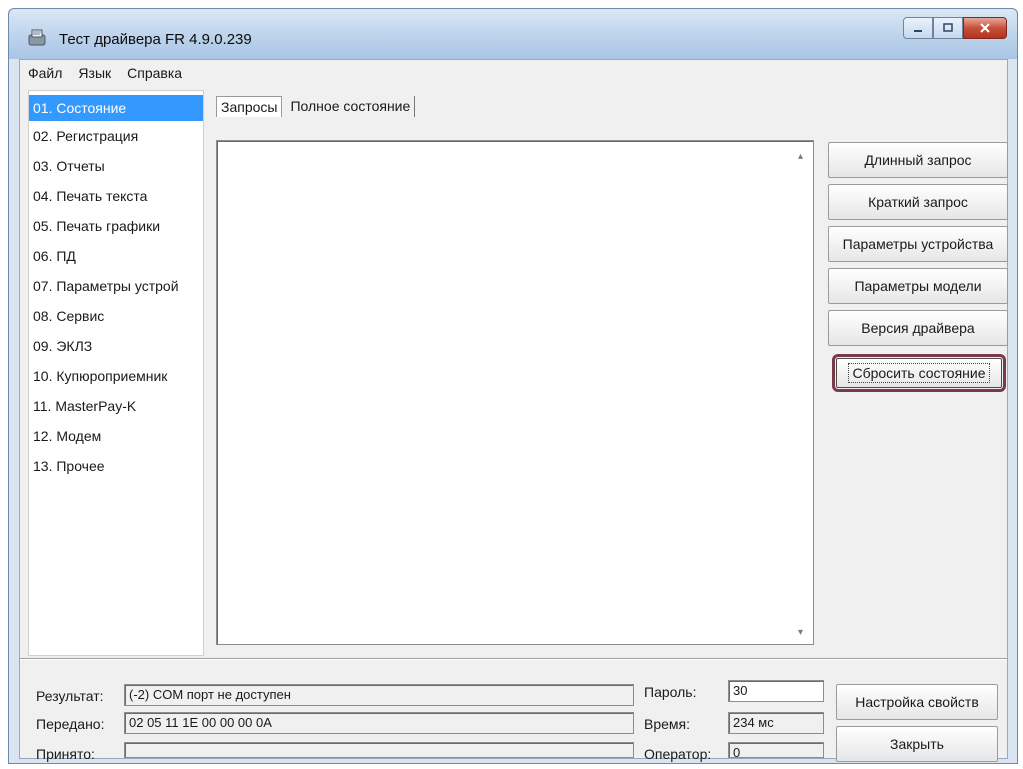  Describe the element at coordinates (155, 39) in the screenshot. I see `window-title: Тест драйвера FR 4.9.0.239` at that location.